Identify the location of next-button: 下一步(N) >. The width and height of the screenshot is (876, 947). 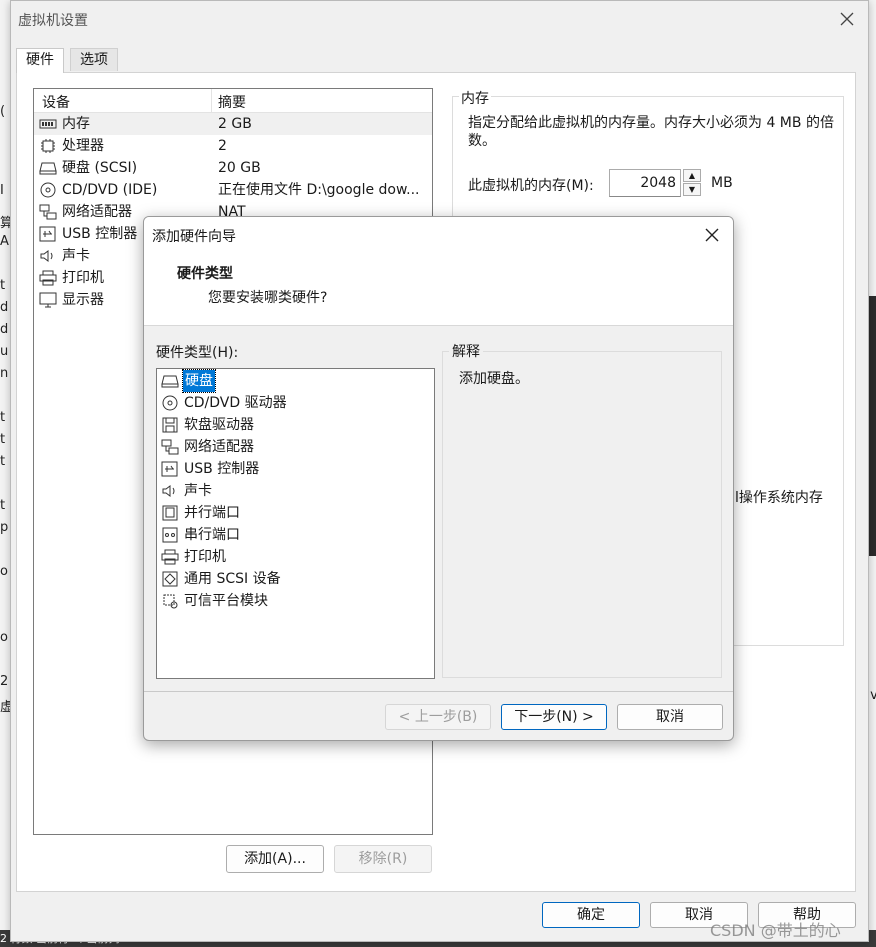
(554, 717).